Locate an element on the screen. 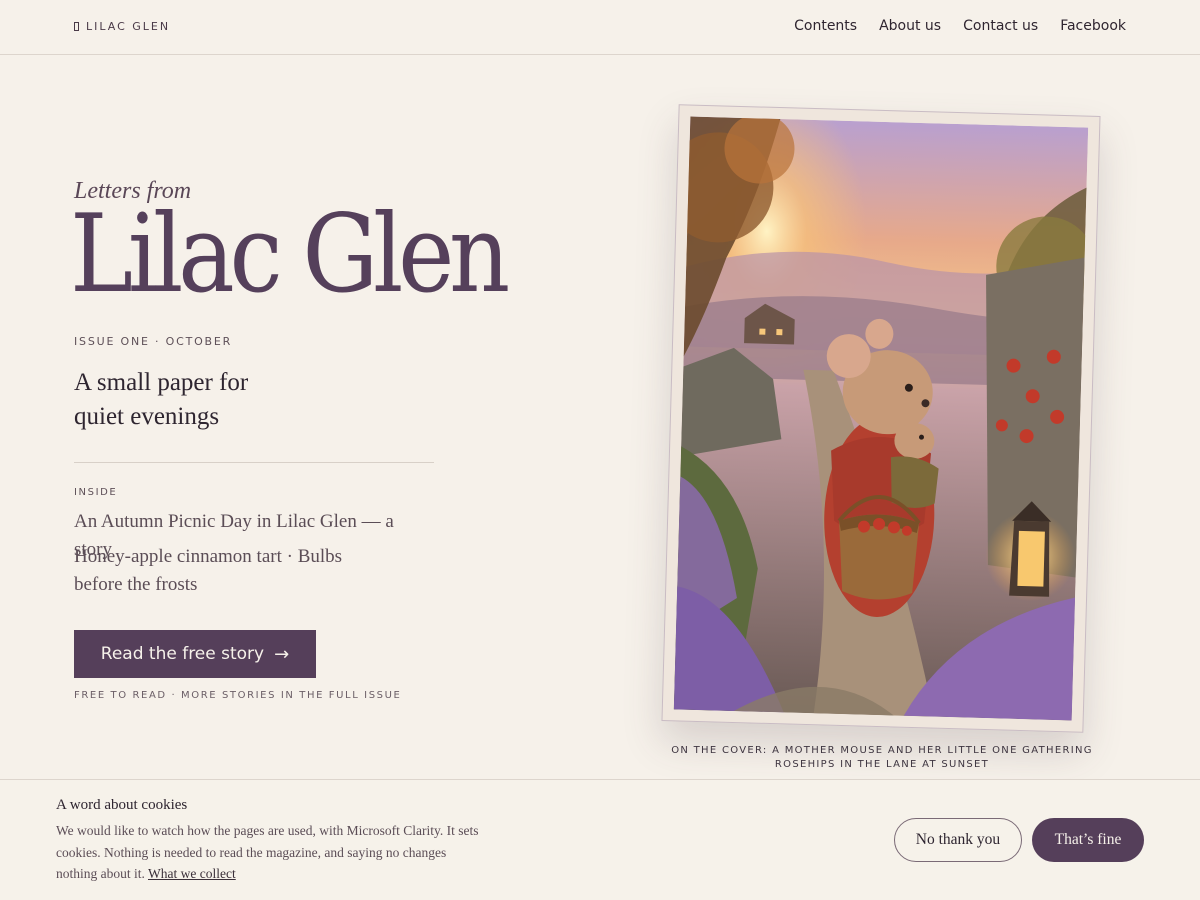 This screenshot has width=1200, height=900. nav-facebook: Facebook is located at coordinates (1093, 26).